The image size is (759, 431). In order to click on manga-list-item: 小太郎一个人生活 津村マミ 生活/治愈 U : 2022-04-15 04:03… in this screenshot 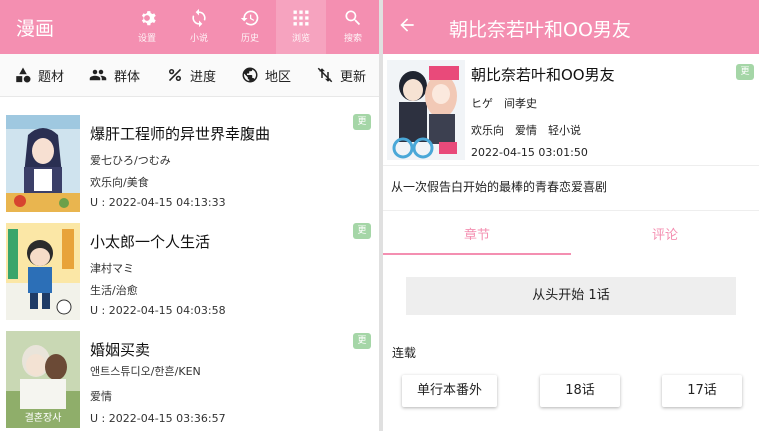, I will do `click(189, 271)`.